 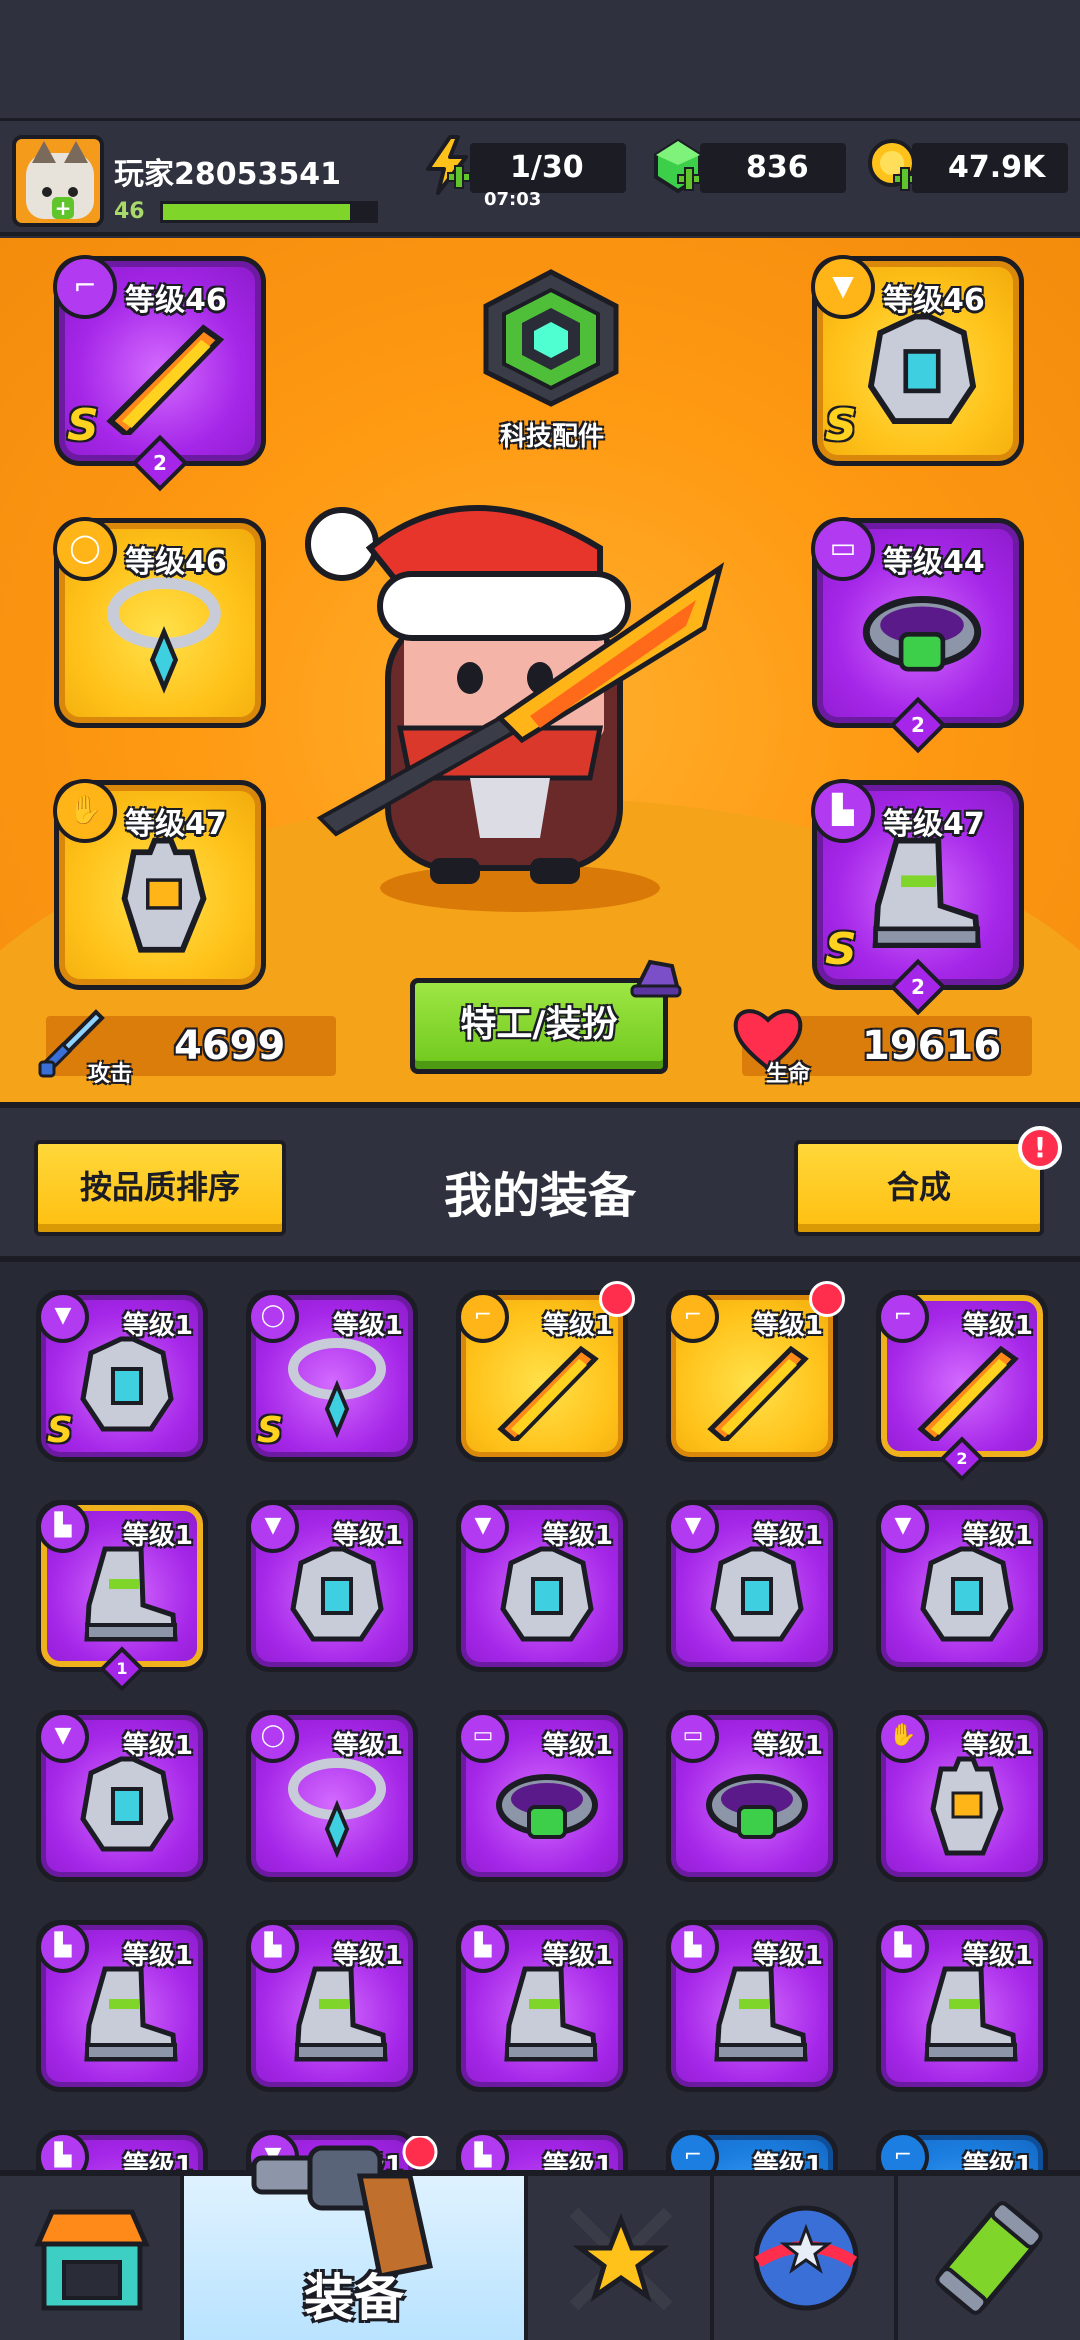 What do you see at coordinates (122, 1596) in the screenshot?
I see `inventory-item: ▙ 等级1 1` at bounding box center [122, 1596].